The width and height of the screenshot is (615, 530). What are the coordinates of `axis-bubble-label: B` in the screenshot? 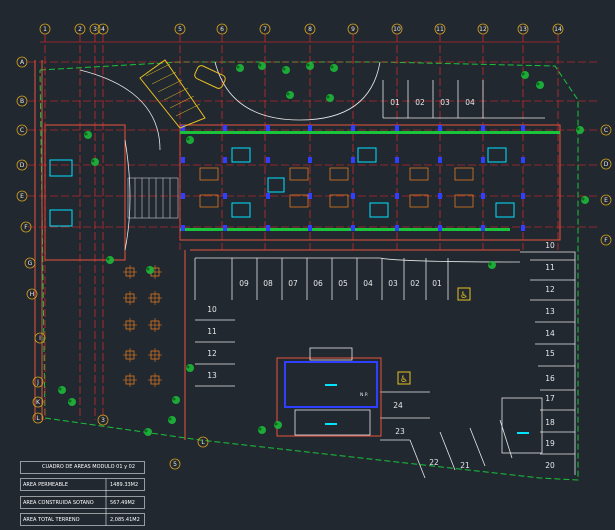 It's located at (22, 101).